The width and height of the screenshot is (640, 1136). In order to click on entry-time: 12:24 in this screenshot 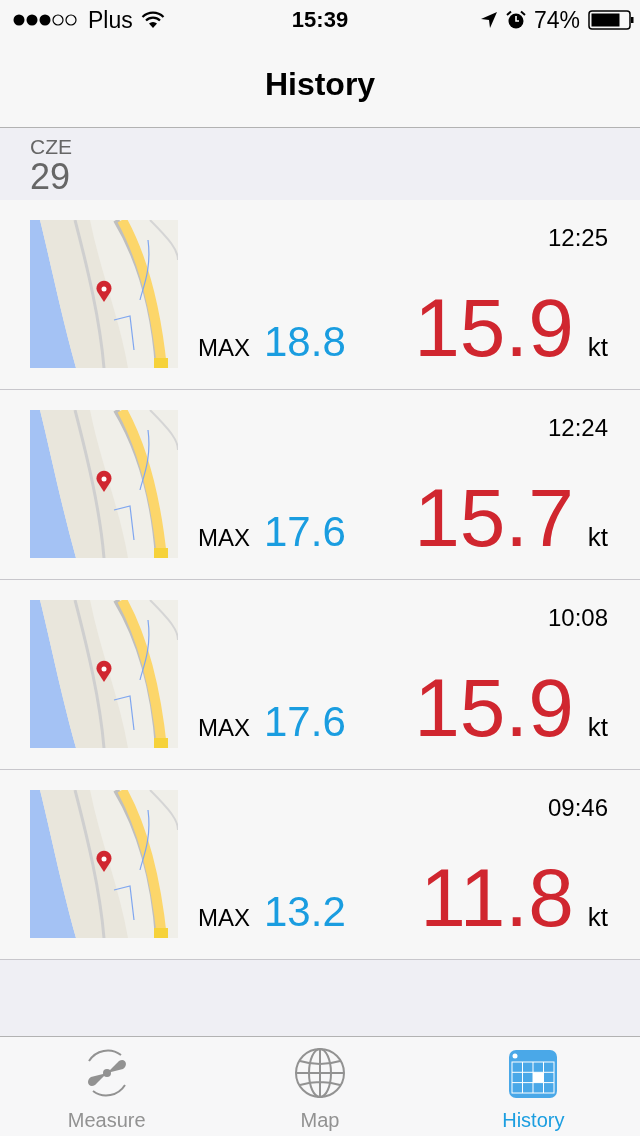, I will do `click(577, 428)`.